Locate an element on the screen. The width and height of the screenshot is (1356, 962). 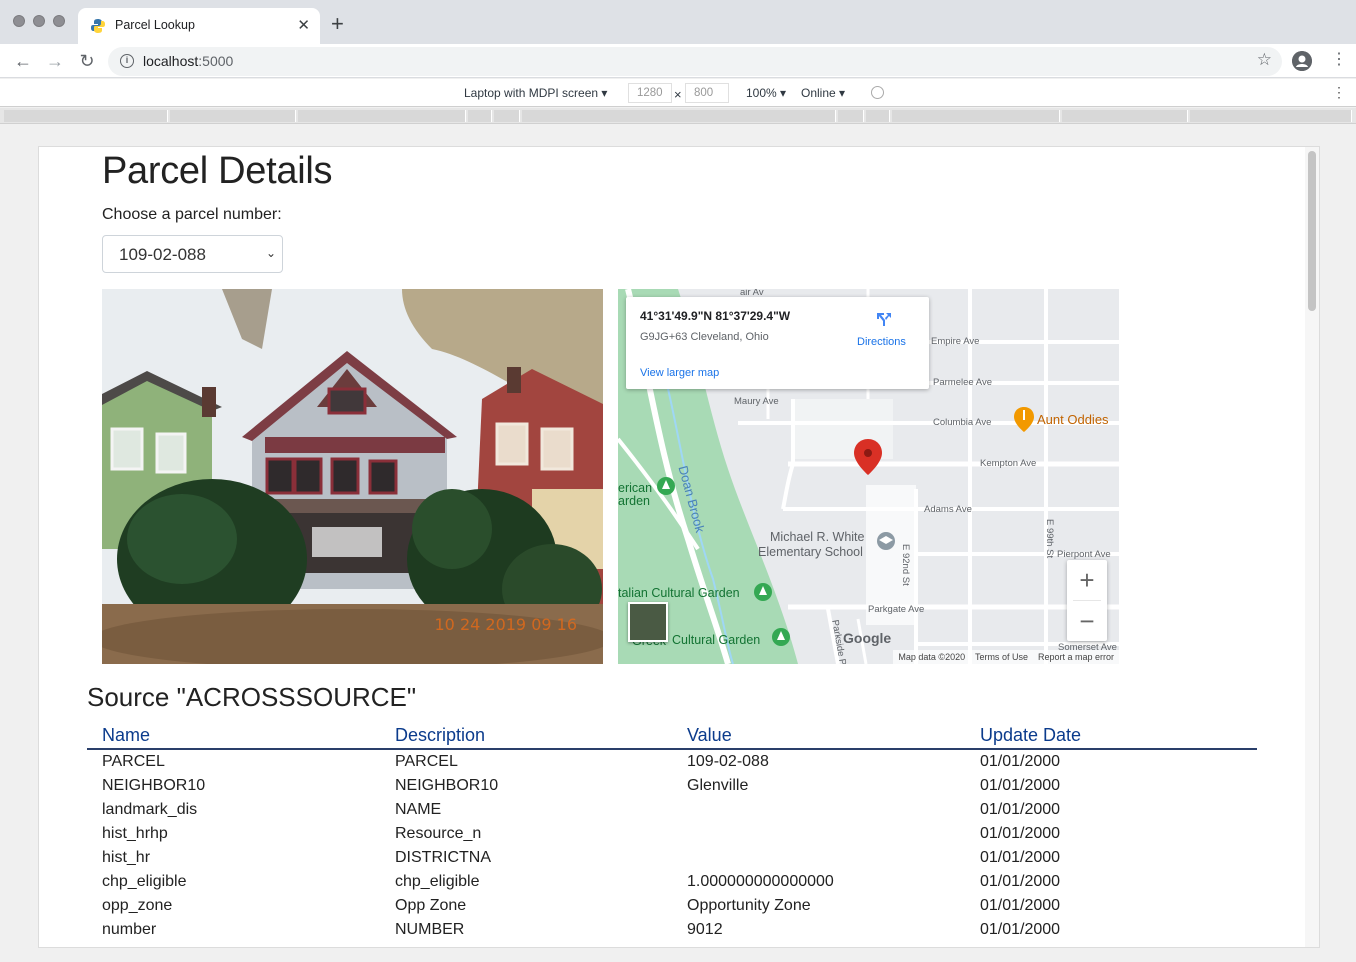
media-query-ruler is located at coordinates (678, 116).